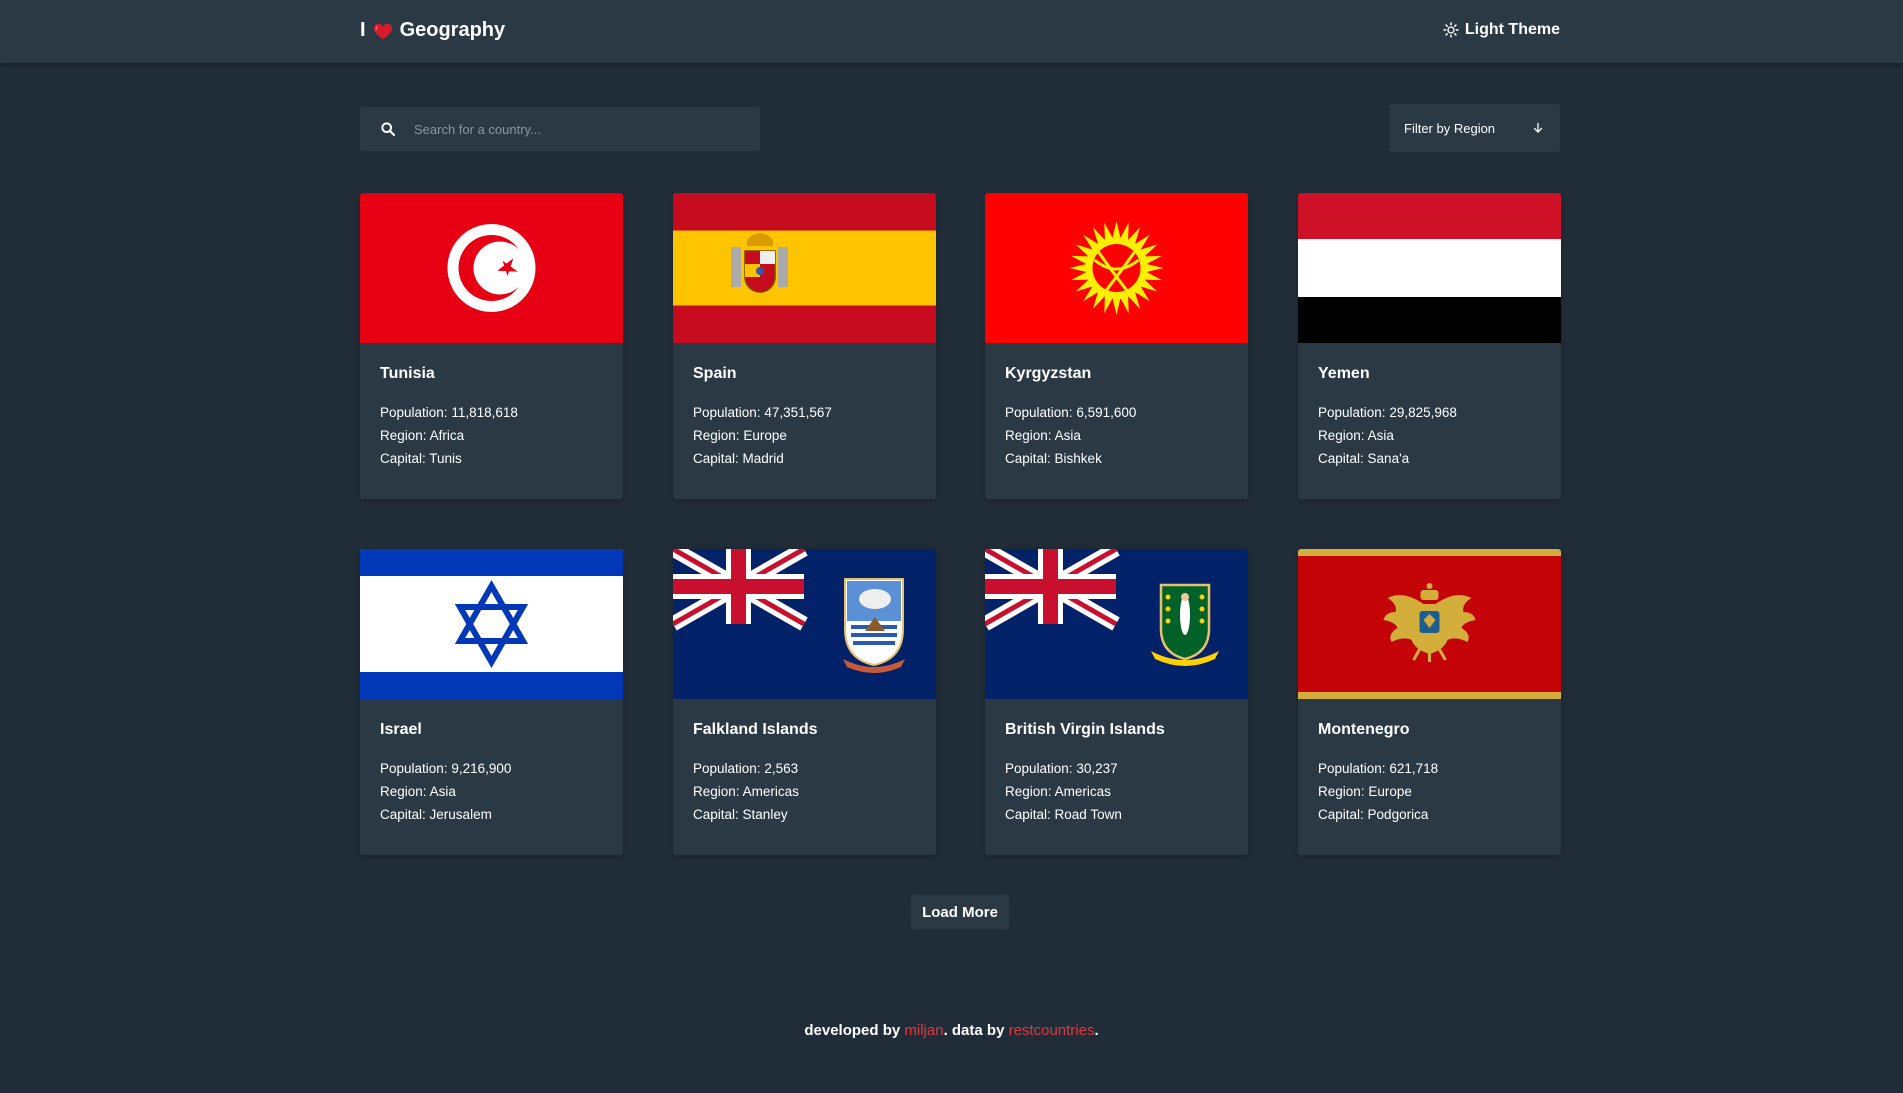  What do you see at coordinates (491, 268) in the screenshot?
I see `tunisia-flag` at bounding box center [491, 268].